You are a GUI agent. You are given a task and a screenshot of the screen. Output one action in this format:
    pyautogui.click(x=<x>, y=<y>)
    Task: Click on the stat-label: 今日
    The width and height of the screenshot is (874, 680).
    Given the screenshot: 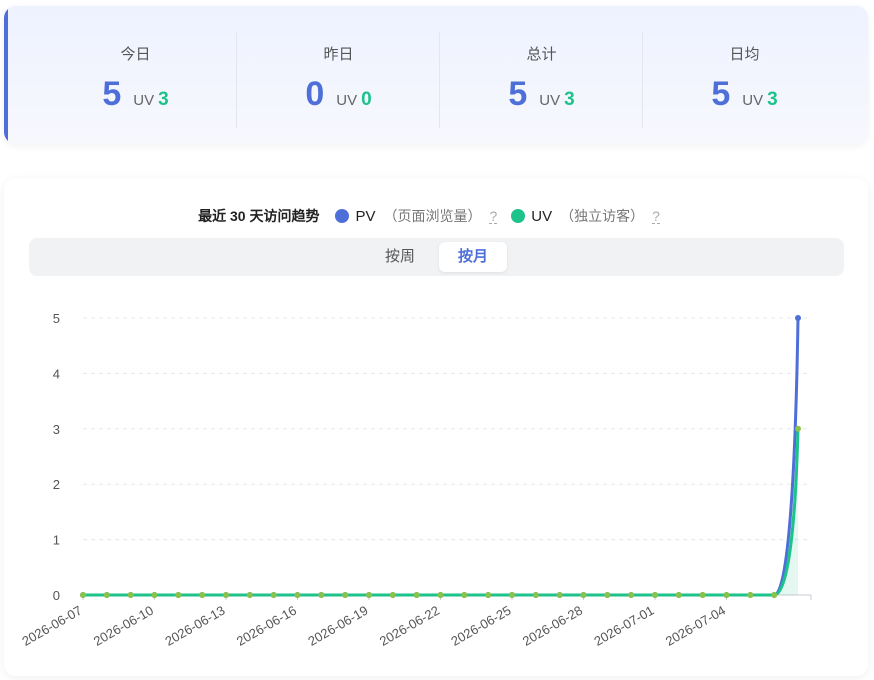 What is the action you would take?
    pyautogui.click(x=135, y=54)
    